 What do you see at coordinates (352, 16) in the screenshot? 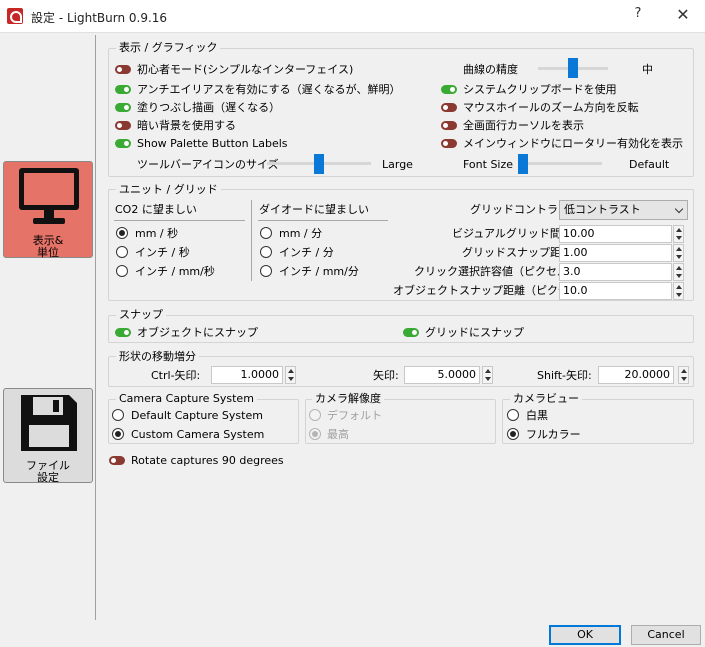
I see `title-bar: 設定 - LightBurn 0.9.16 ? ✕` at bounding box center [352, 16].